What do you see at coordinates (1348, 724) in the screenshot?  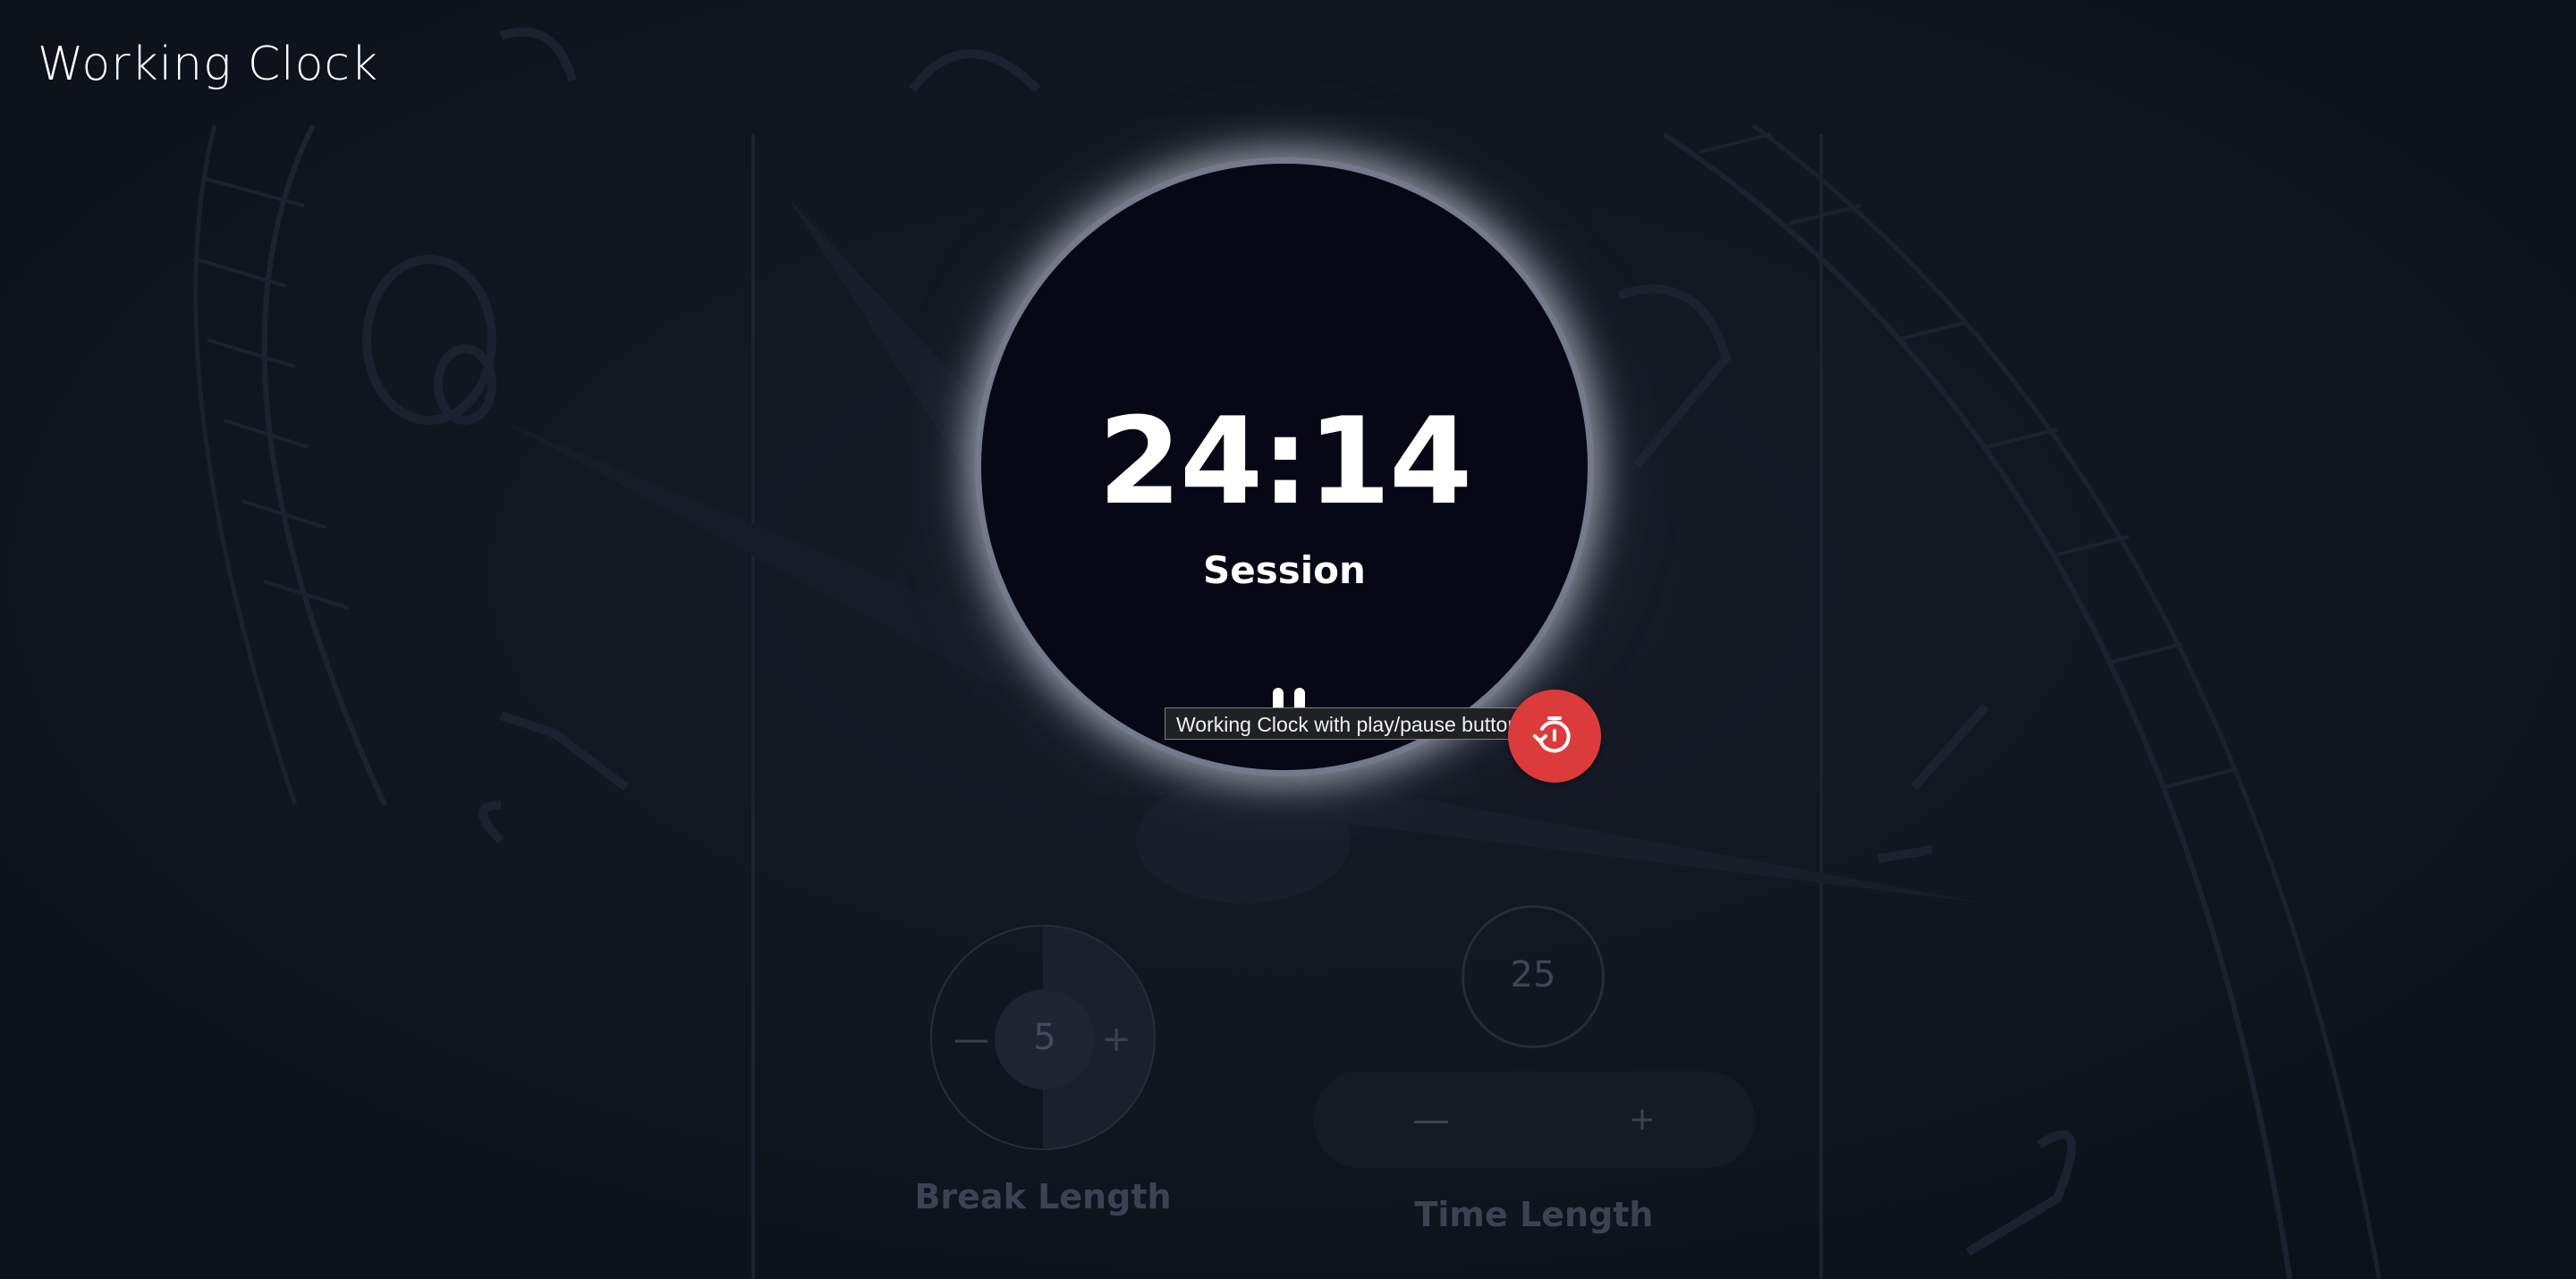 I see `play-pause-tooltip: Working Clock with play/pause button` at bounding box center [1348, 724].